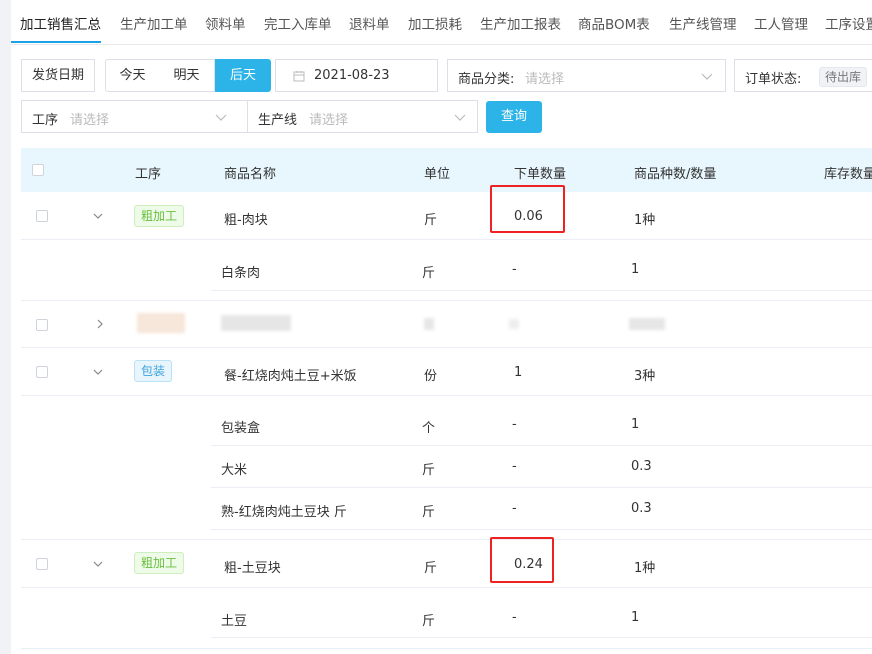 This screenshot has height=654, width=872. I want to click on tab-line-management: 生产线管理, so click(703, 23).